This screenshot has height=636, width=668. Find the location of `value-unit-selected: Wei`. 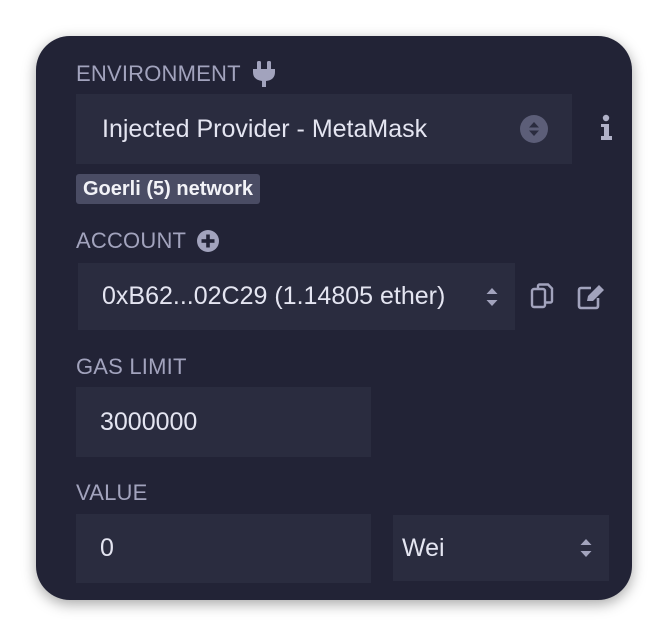

value-unit-selected: Wei is located at coordinates (423, 547).